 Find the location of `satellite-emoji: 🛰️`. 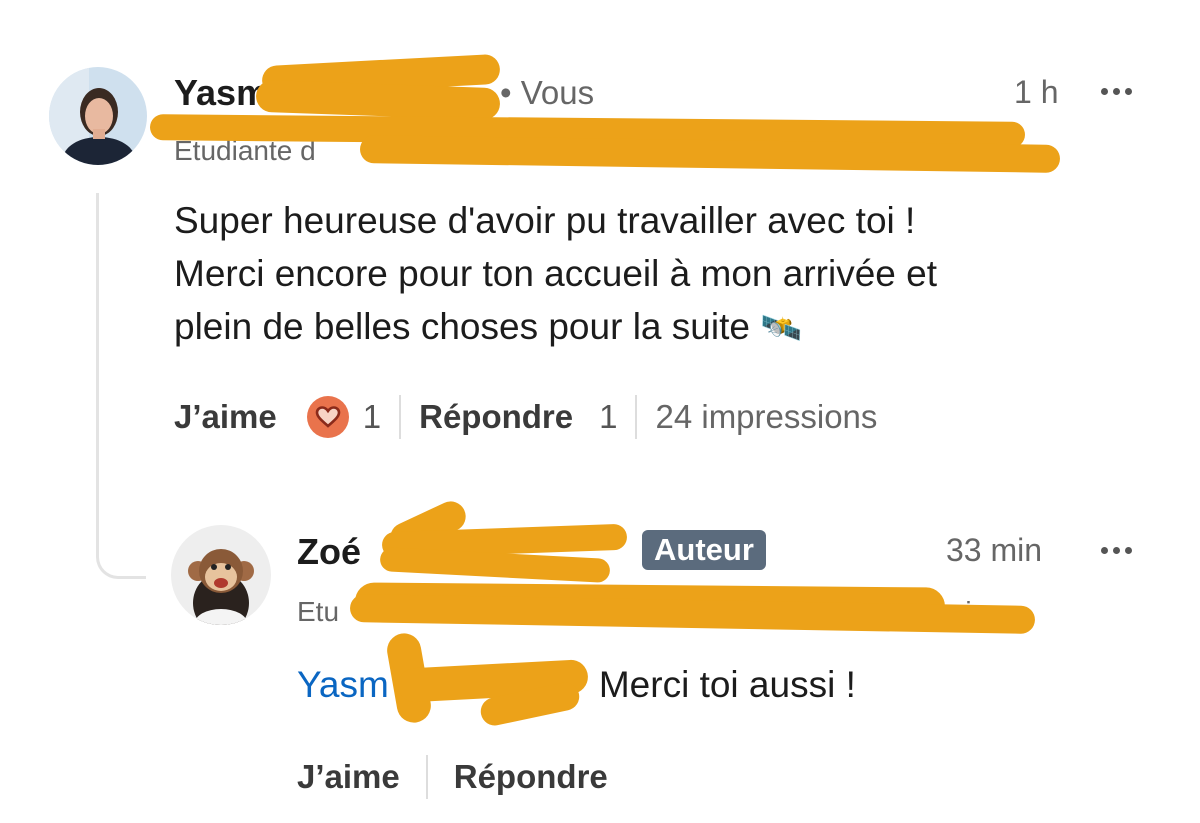

satellite-emoji: 🛰️ is located at coordinates (781, 328).